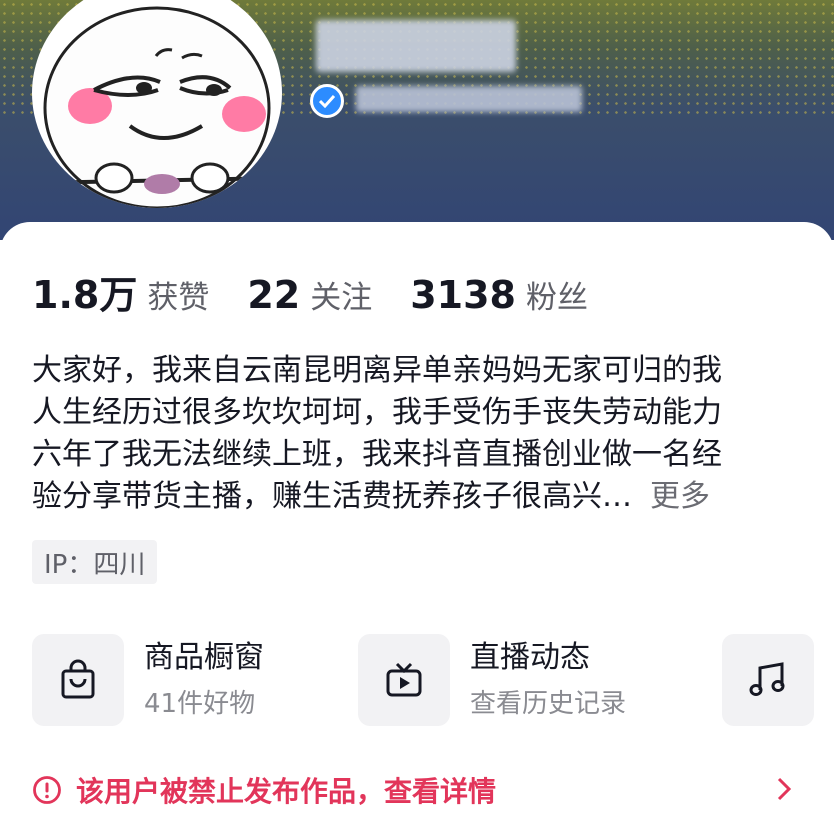  What do you see at coordinates (548, 704) in the screenshot?
I see `live-history-subtitle: 查看历史记录` at bounding box center [548, 704].